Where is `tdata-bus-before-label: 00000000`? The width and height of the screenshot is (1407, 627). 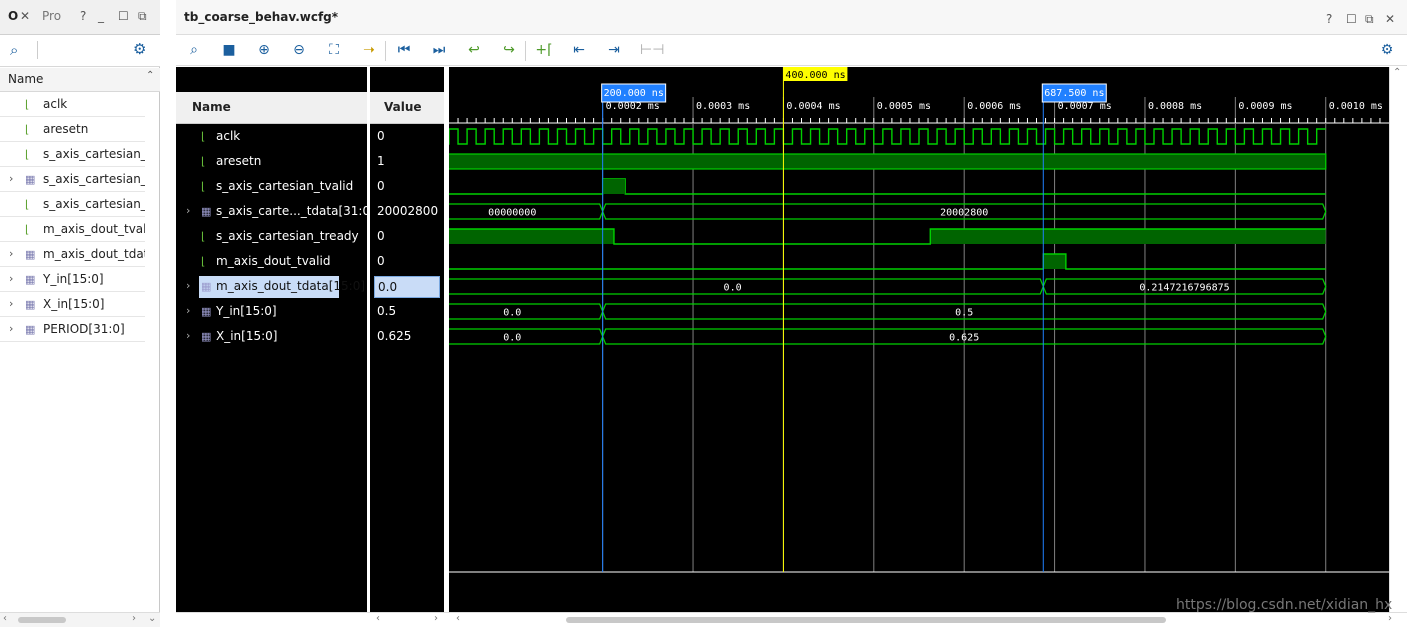 tdata-bus-before-label: 00000000 is located at coordinates (512, 213).